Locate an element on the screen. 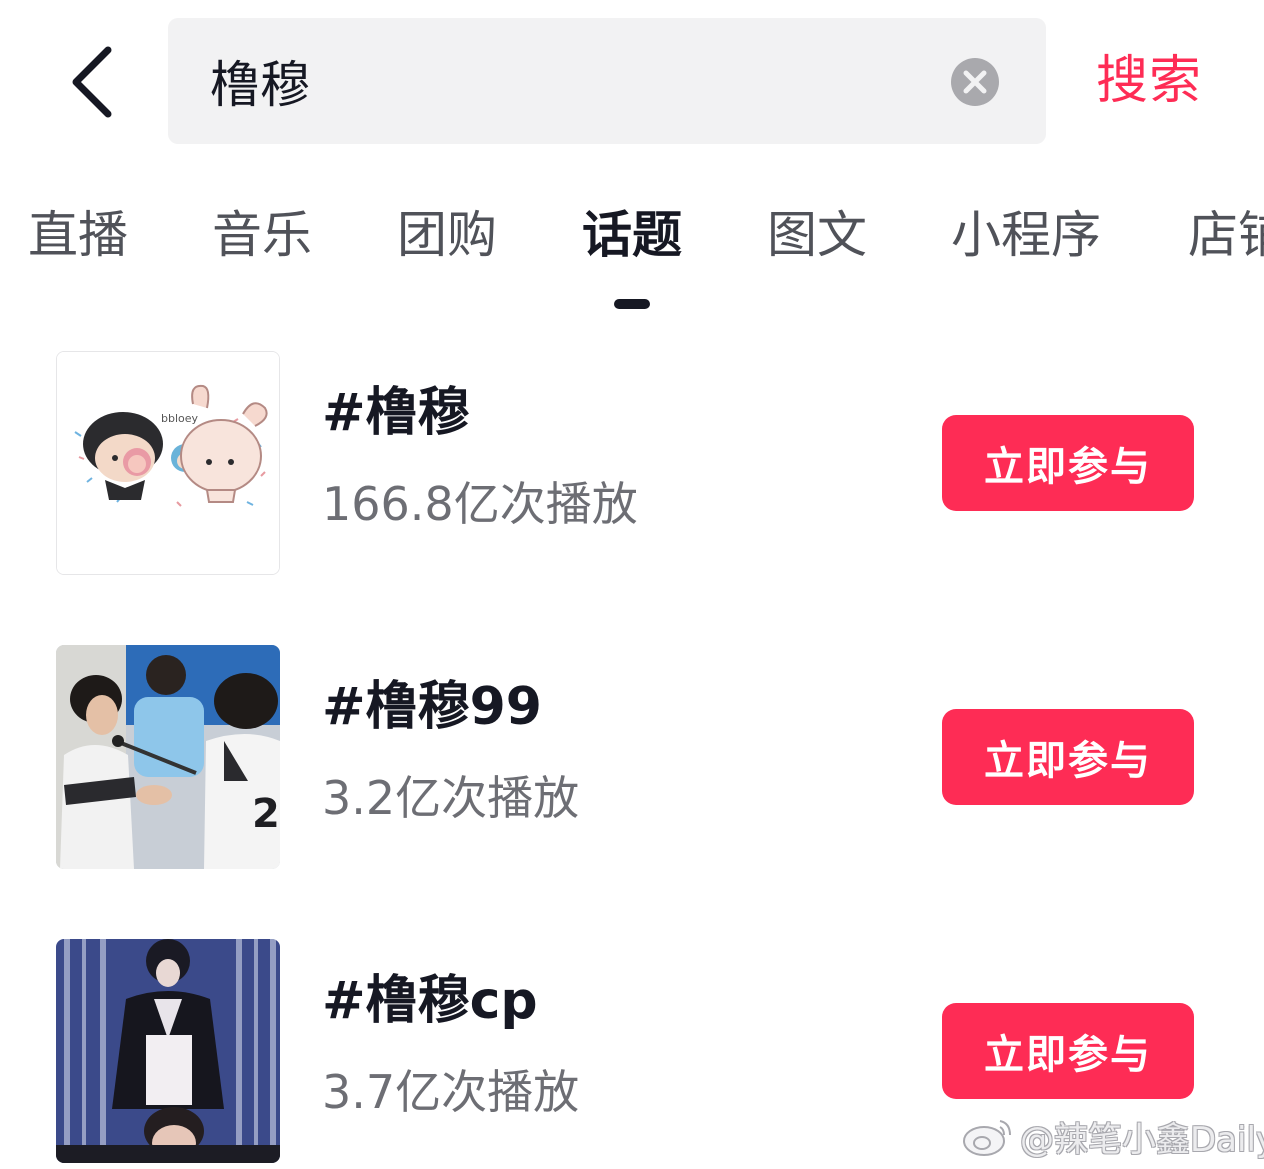  topic-title: #橹穆99 is located at coordinates (432, 707).